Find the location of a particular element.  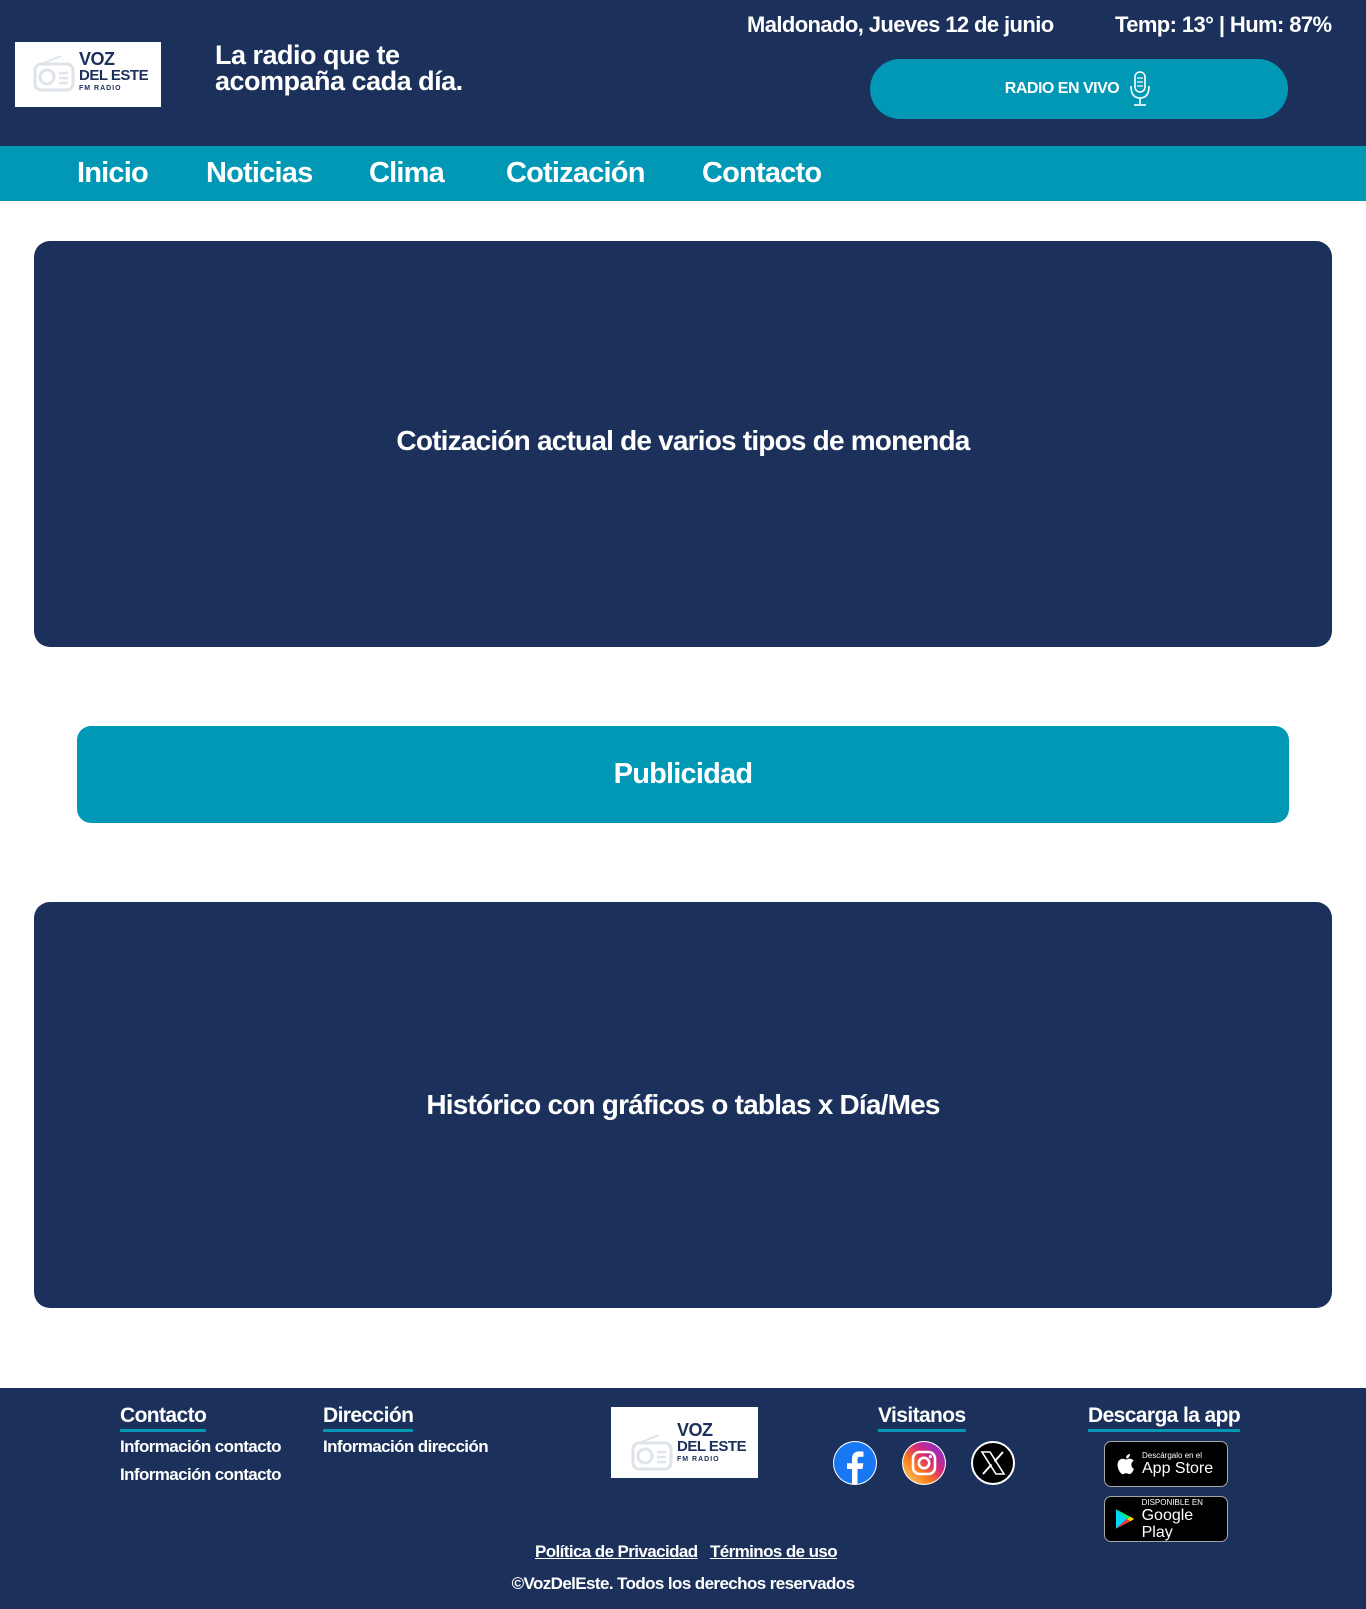

tagline: La radio que te acompaña cada día. is located at coordinates (339, 68).